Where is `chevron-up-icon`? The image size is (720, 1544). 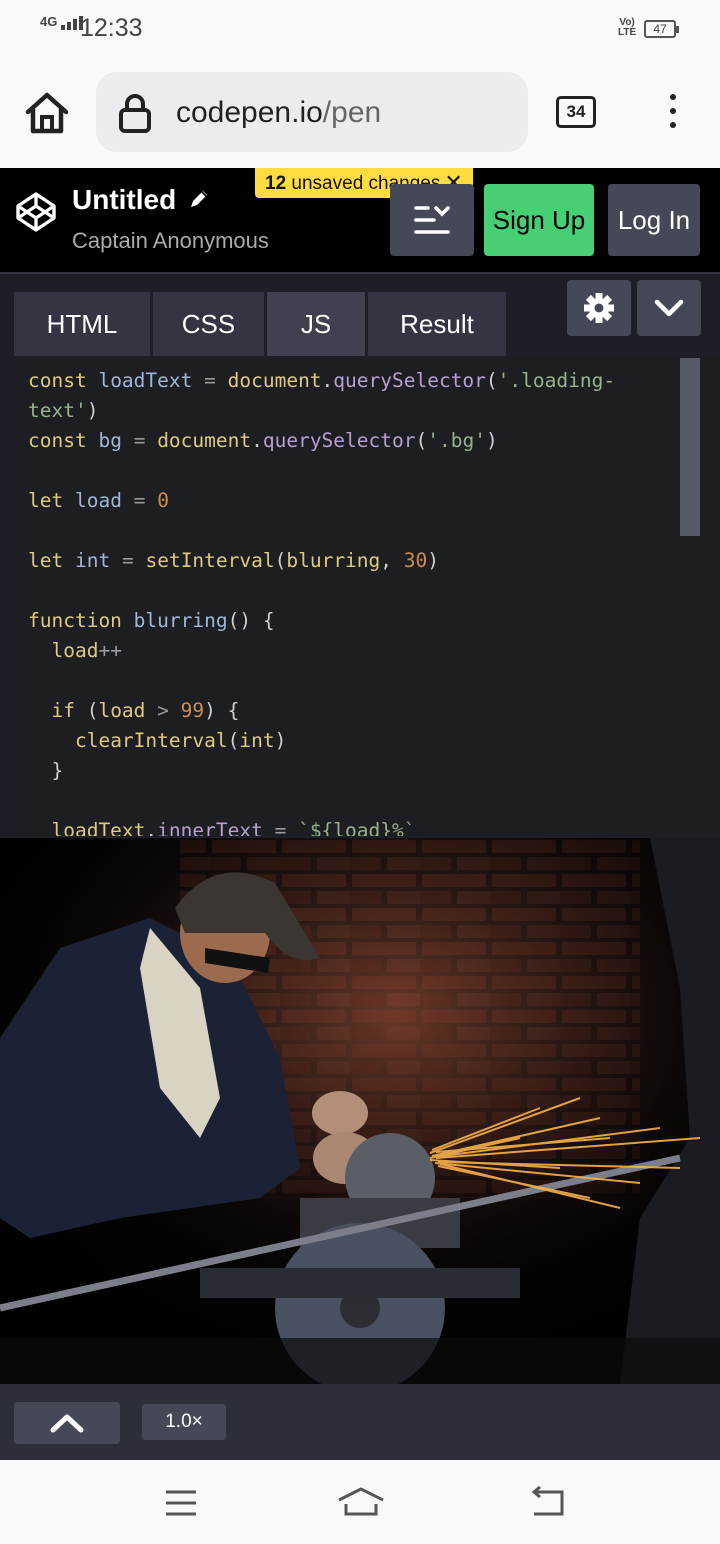 chevron-up-icon is located at coordinates (67, 1423).